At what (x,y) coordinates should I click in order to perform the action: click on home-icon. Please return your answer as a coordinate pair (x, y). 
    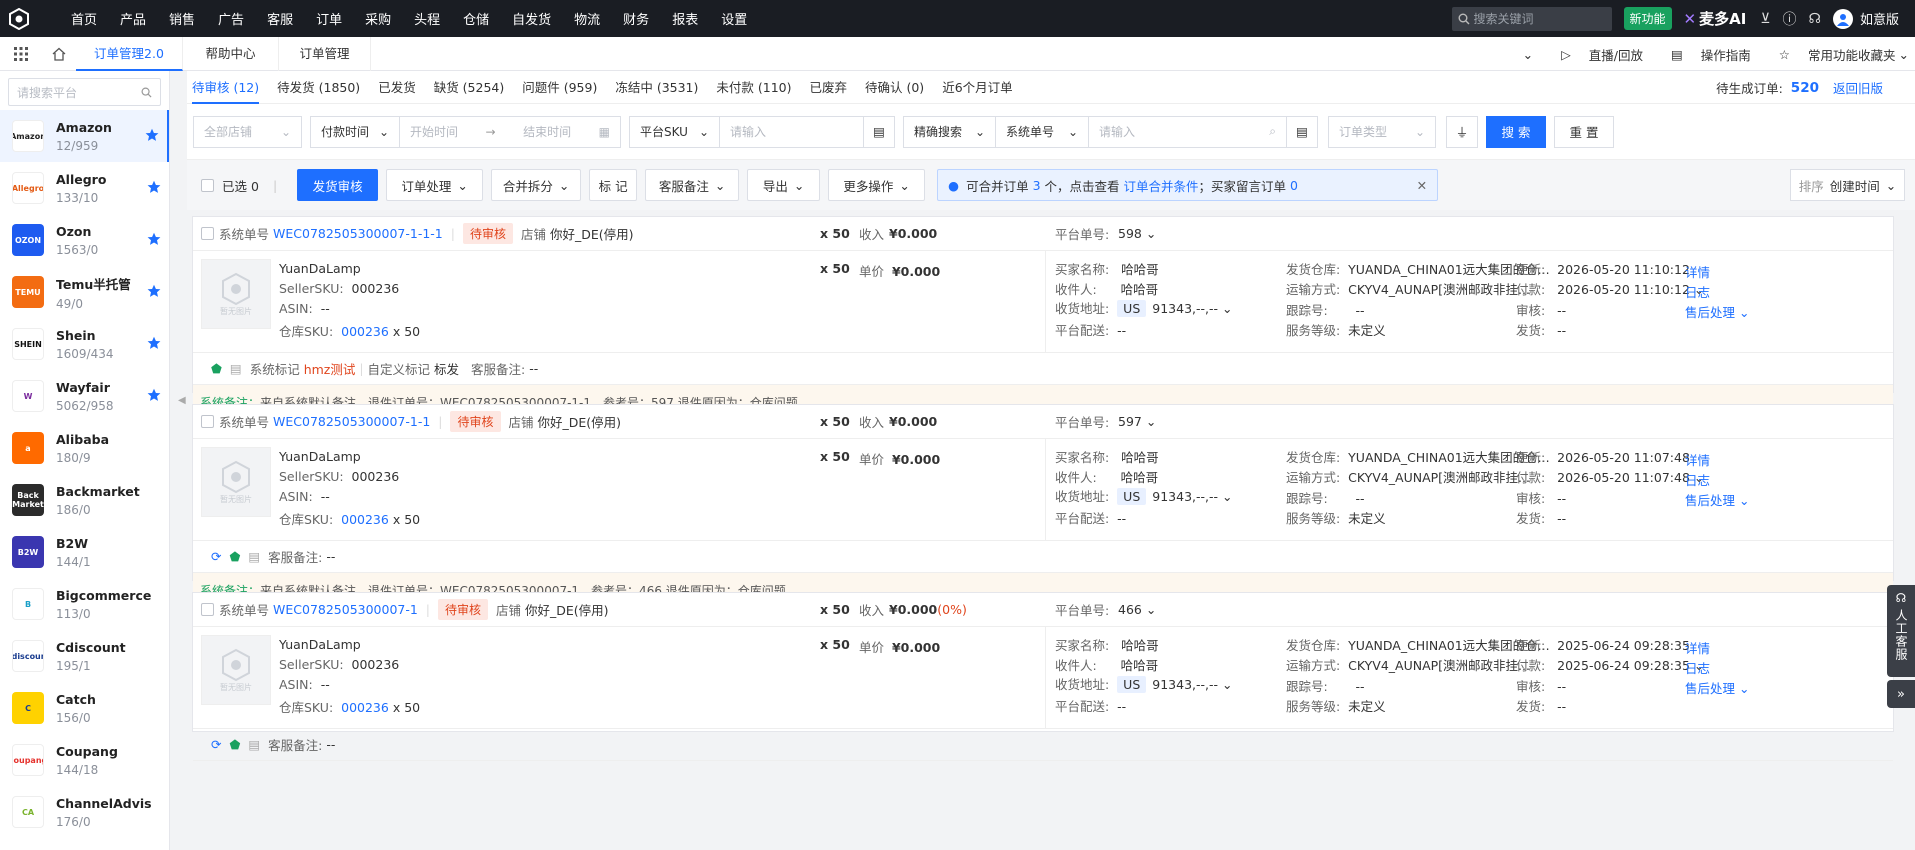
    Looking at the image, I should click on (59, 54).